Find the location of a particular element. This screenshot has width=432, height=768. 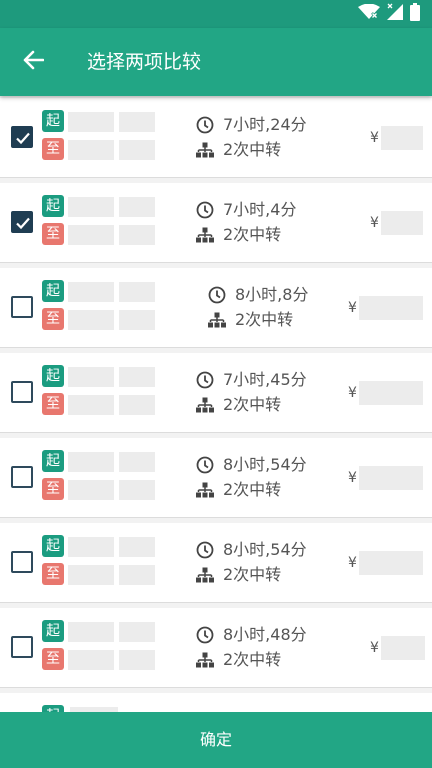

duration-text: 7小时,24分 is located at coordinates (265, 124).